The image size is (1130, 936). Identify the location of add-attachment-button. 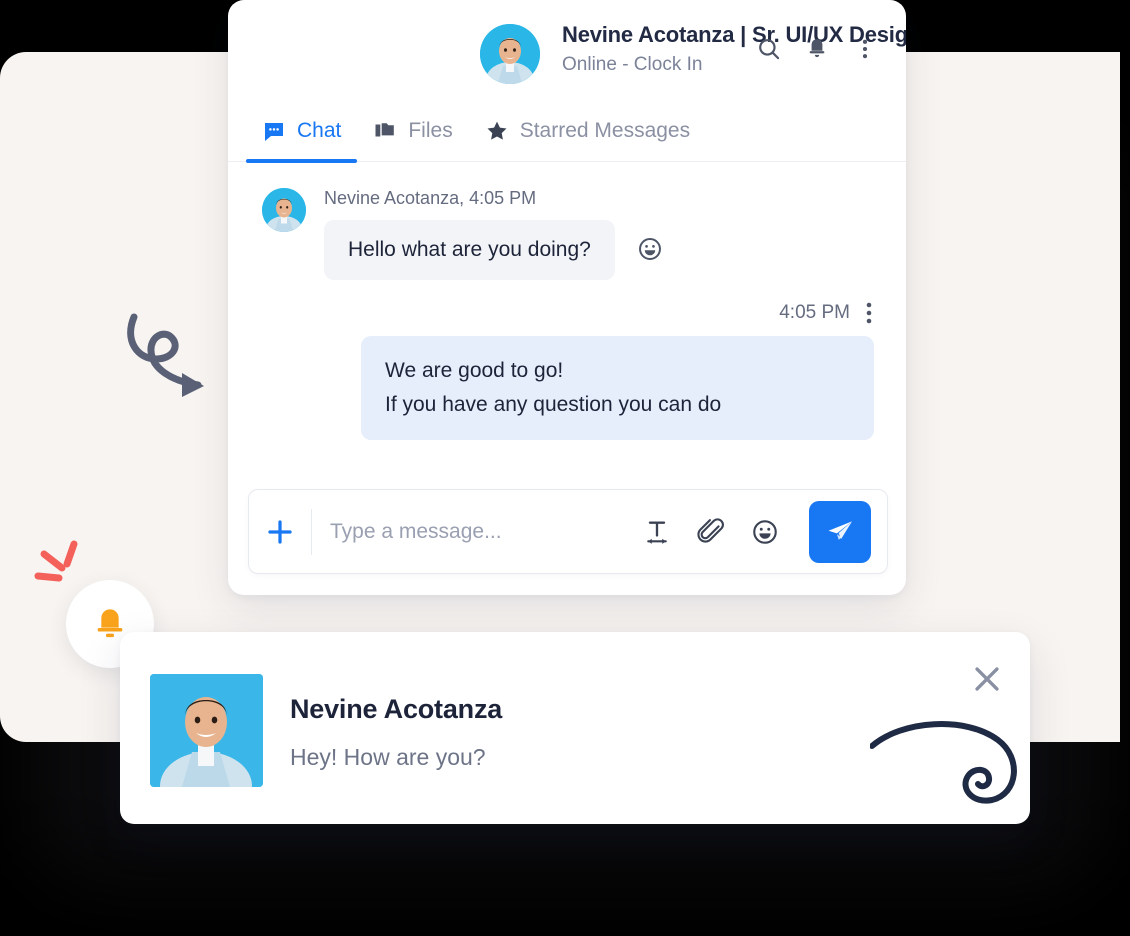
(280, 532).